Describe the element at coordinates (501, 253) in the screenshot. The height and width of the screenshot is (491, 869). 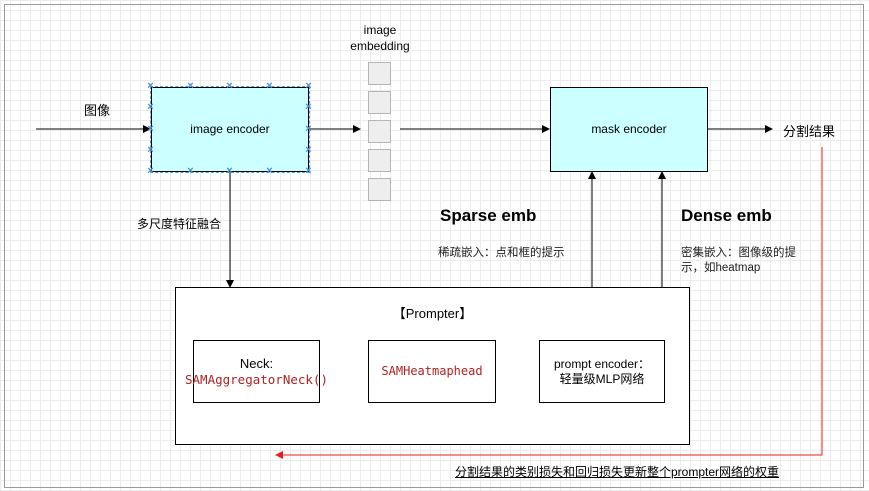
I see `sparse-emb-description: 稀疏嵌入：点和框的提示` at that location.